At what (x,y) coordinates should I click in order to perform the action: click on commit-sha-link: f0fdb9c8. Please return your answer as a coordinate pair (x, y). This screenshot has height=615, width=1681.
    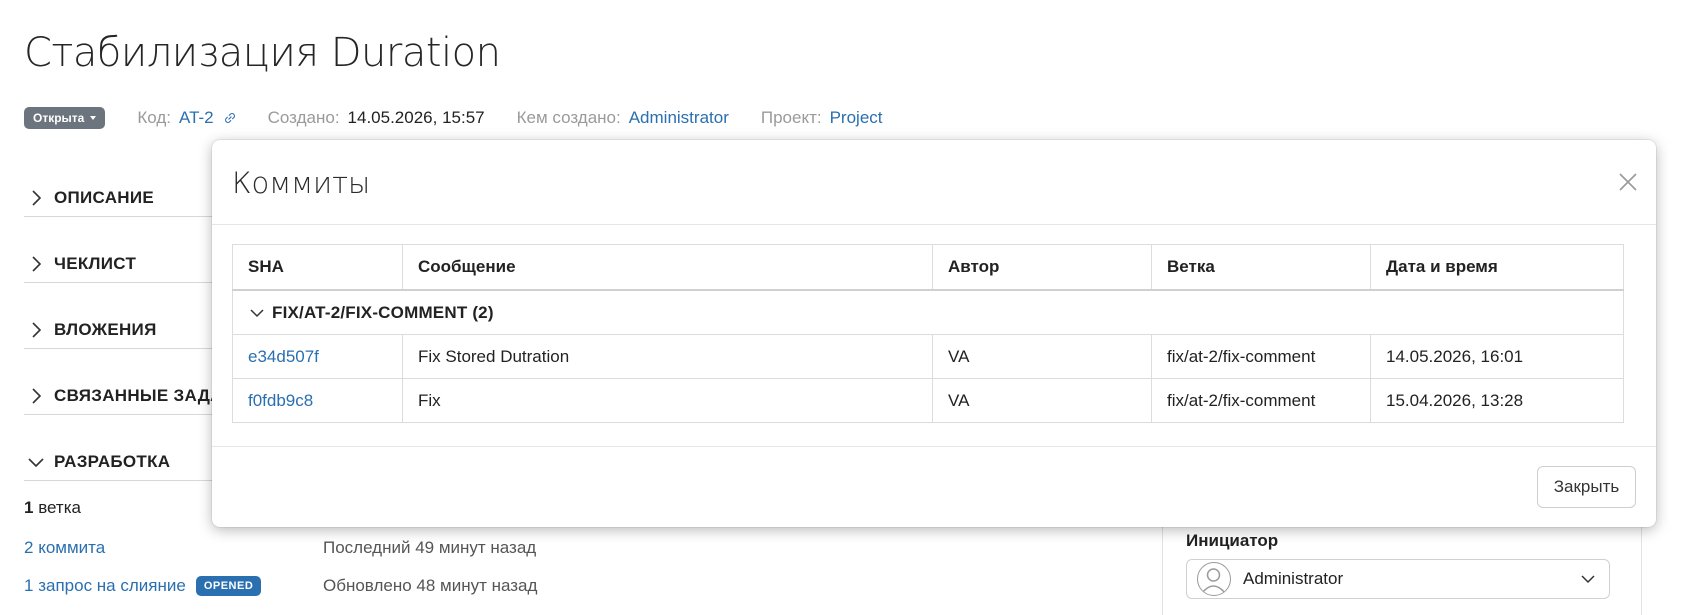
    Looking at the image, I should click on (280, 400).